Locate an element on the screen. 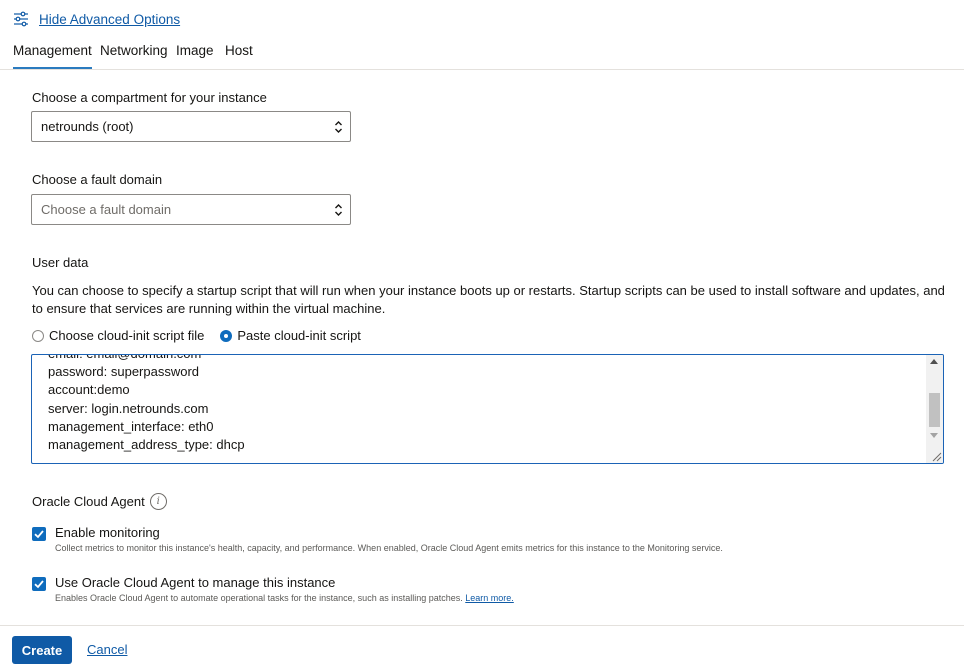 Image resolution: width=964 pixels, height=672 pixels. tab-management: Management is located at coordinates (52, 56).